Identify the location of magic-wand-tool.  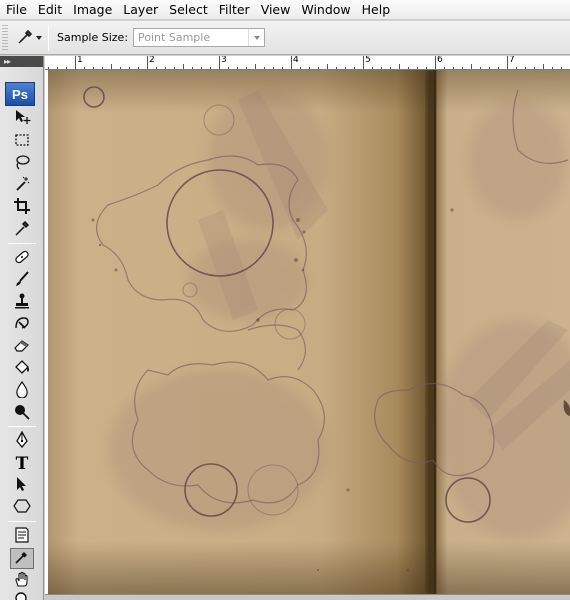
(22, 185).